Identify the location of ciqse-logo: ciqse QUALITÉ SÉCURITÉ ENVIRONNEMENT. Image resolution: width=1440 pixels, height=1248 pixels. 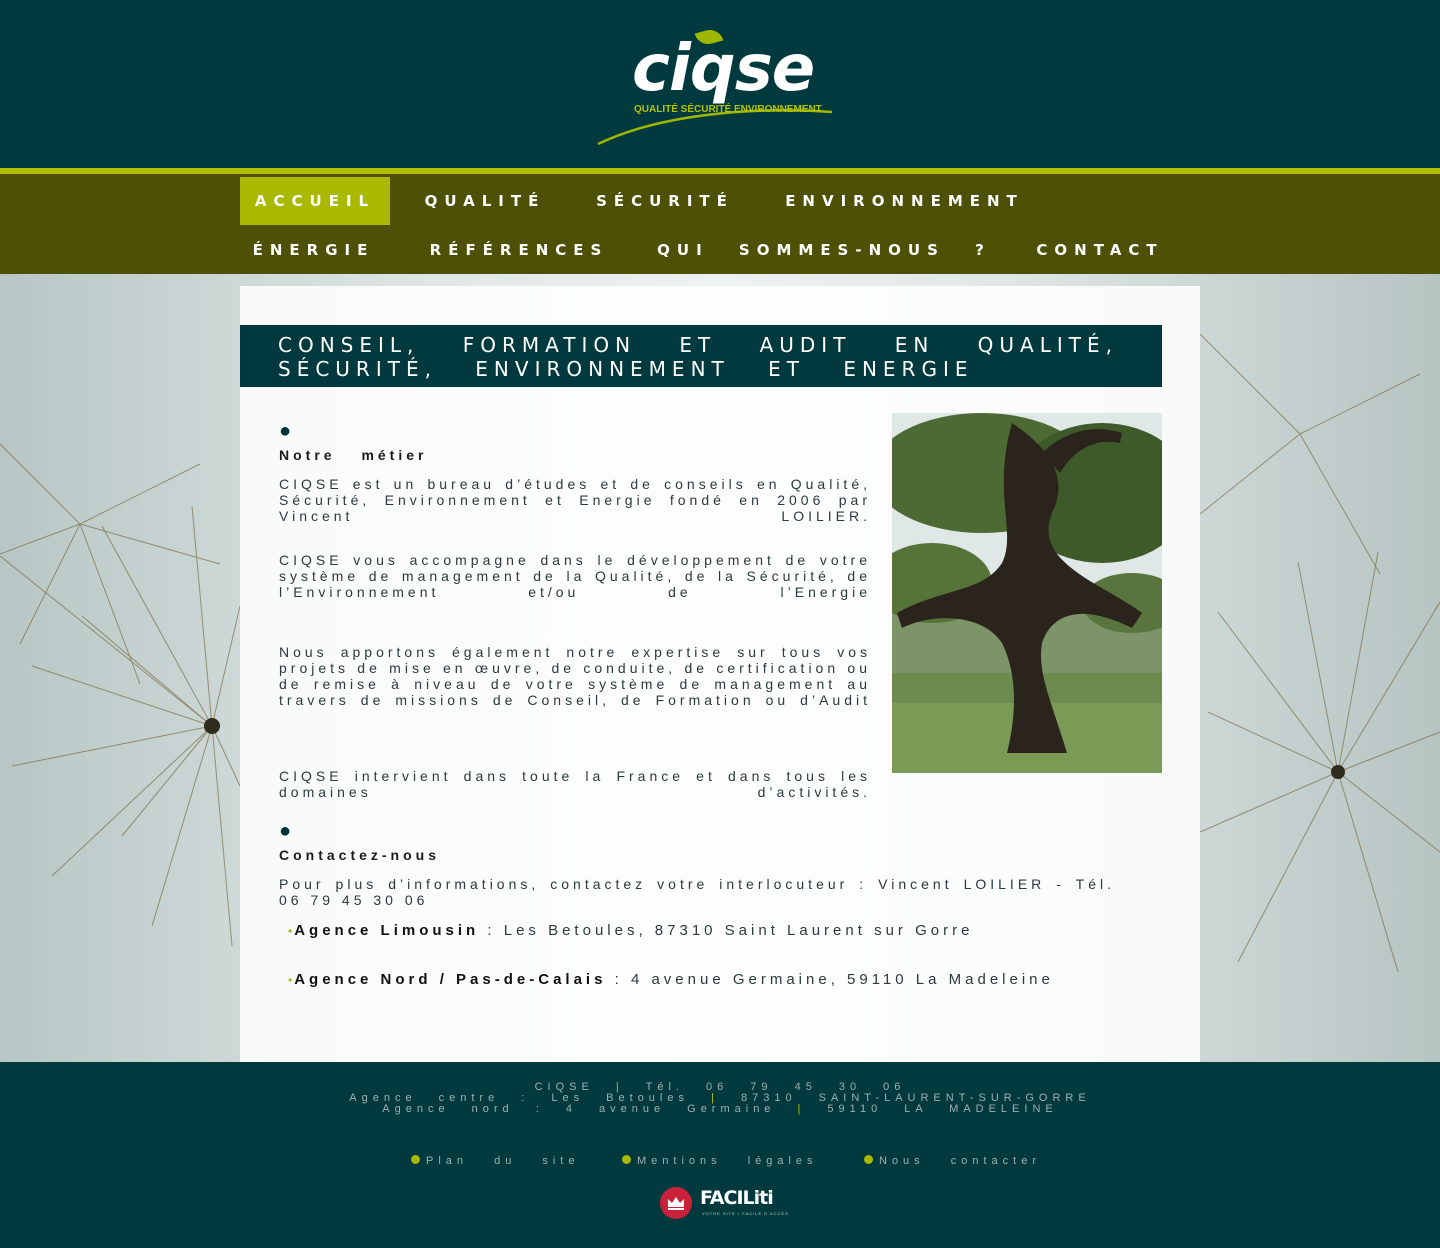
(721, 87).